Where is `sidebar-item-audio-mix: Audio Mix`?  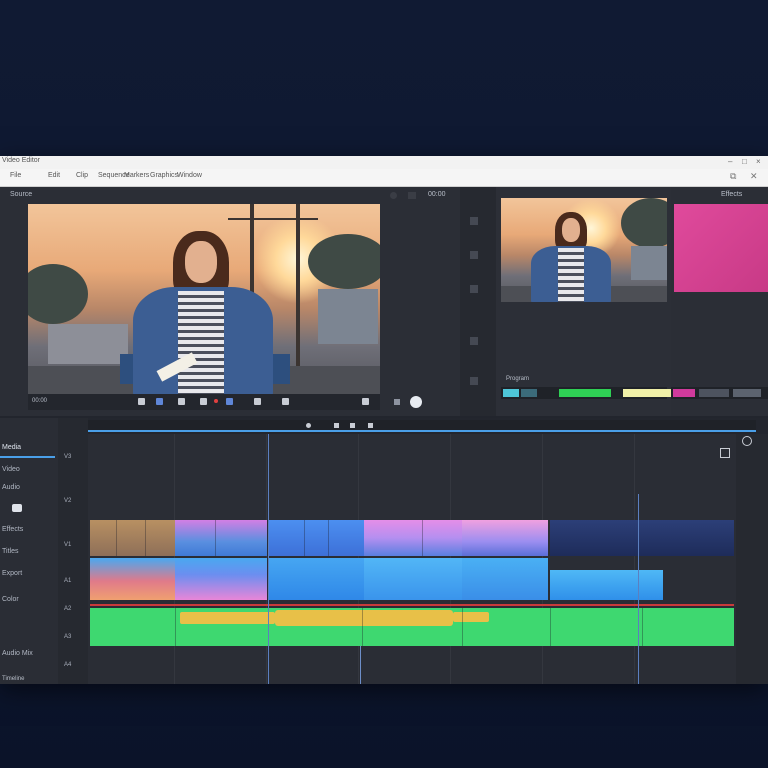 sidebar-item-audio-mix: Audio Mix is located at coordinates (17, 653).